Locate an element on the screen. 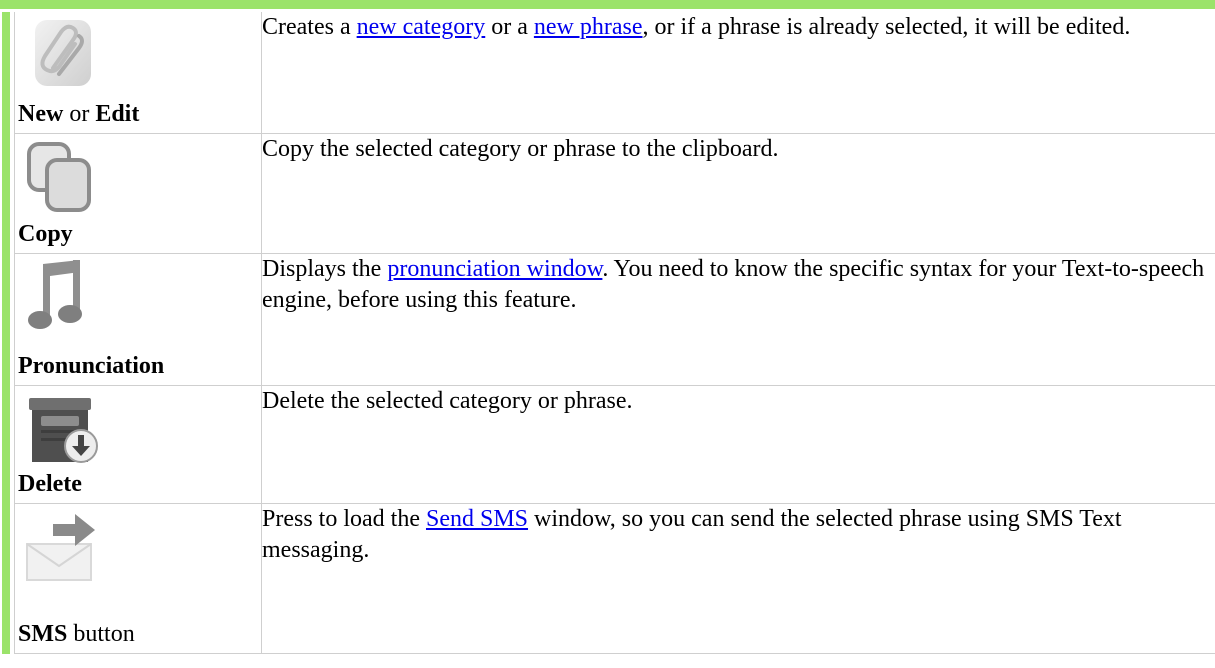  description-cell: Delete the selected category or phrase. is located at coordinates (738, 445).